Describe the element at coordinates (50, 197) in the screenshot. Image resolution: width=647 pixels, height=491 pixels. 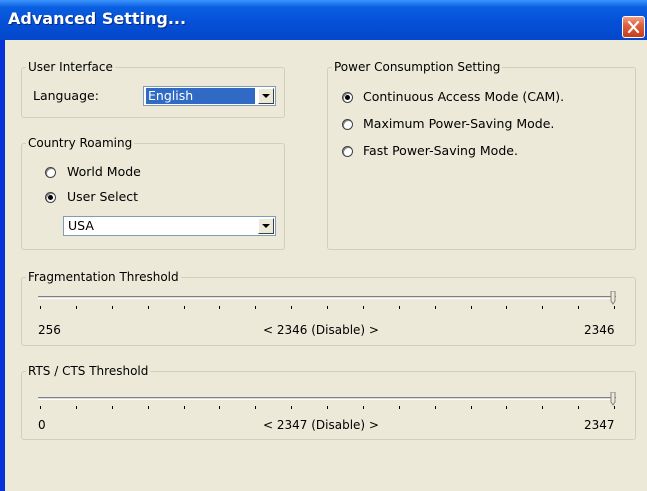
I see `user-select-radio` at that location.